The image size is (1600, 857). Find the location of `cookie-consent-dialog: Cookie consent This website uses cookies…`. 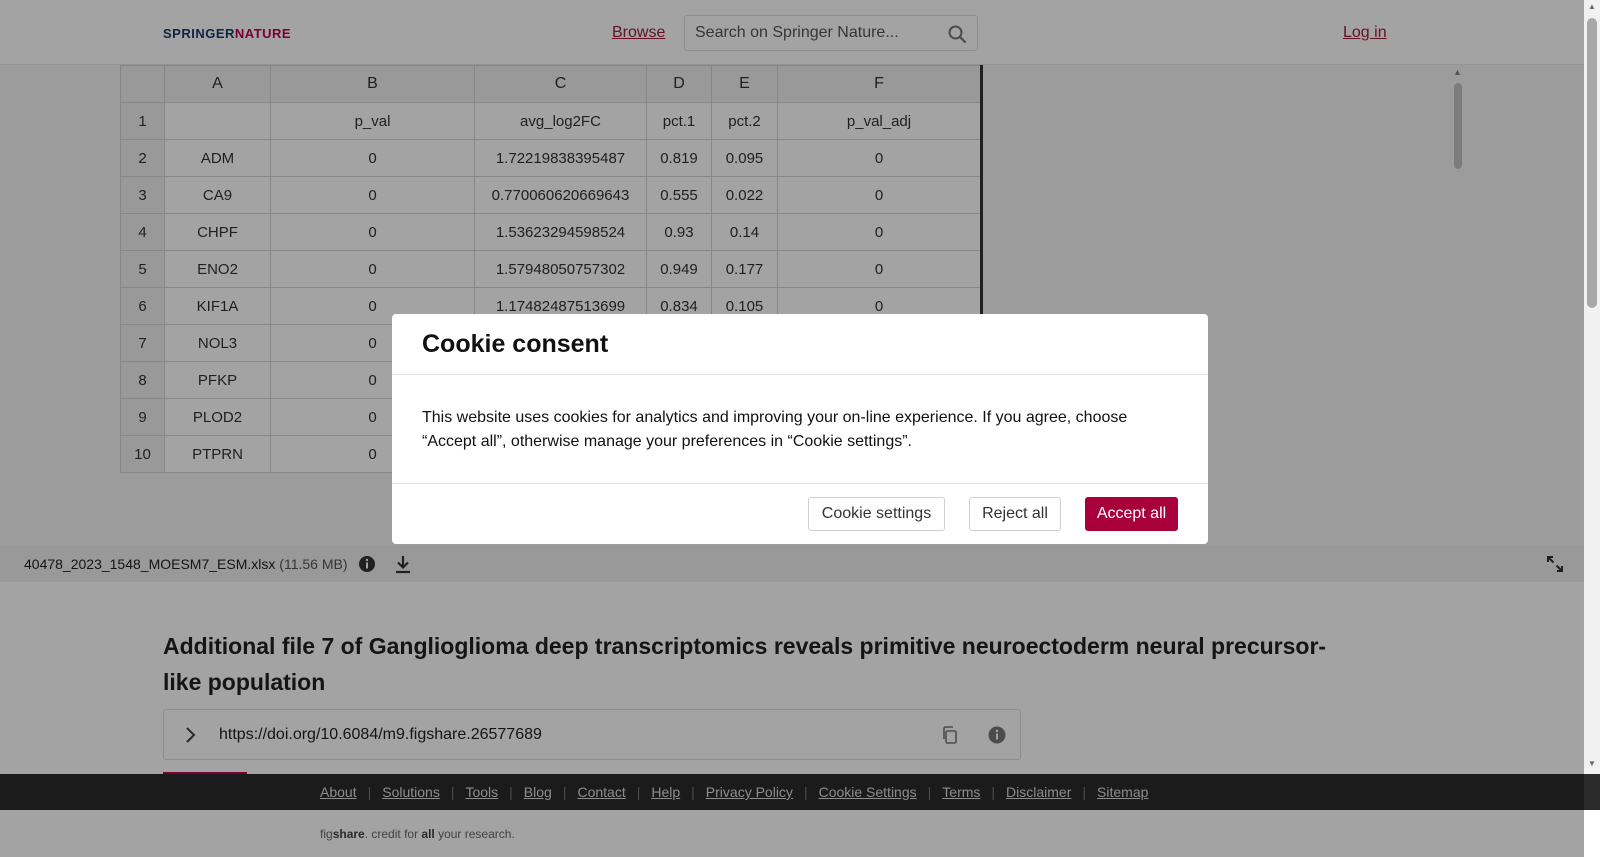

cookie-consent-dialog: Cookie consent This website uses cookies… is located at coordinates (800, 429).